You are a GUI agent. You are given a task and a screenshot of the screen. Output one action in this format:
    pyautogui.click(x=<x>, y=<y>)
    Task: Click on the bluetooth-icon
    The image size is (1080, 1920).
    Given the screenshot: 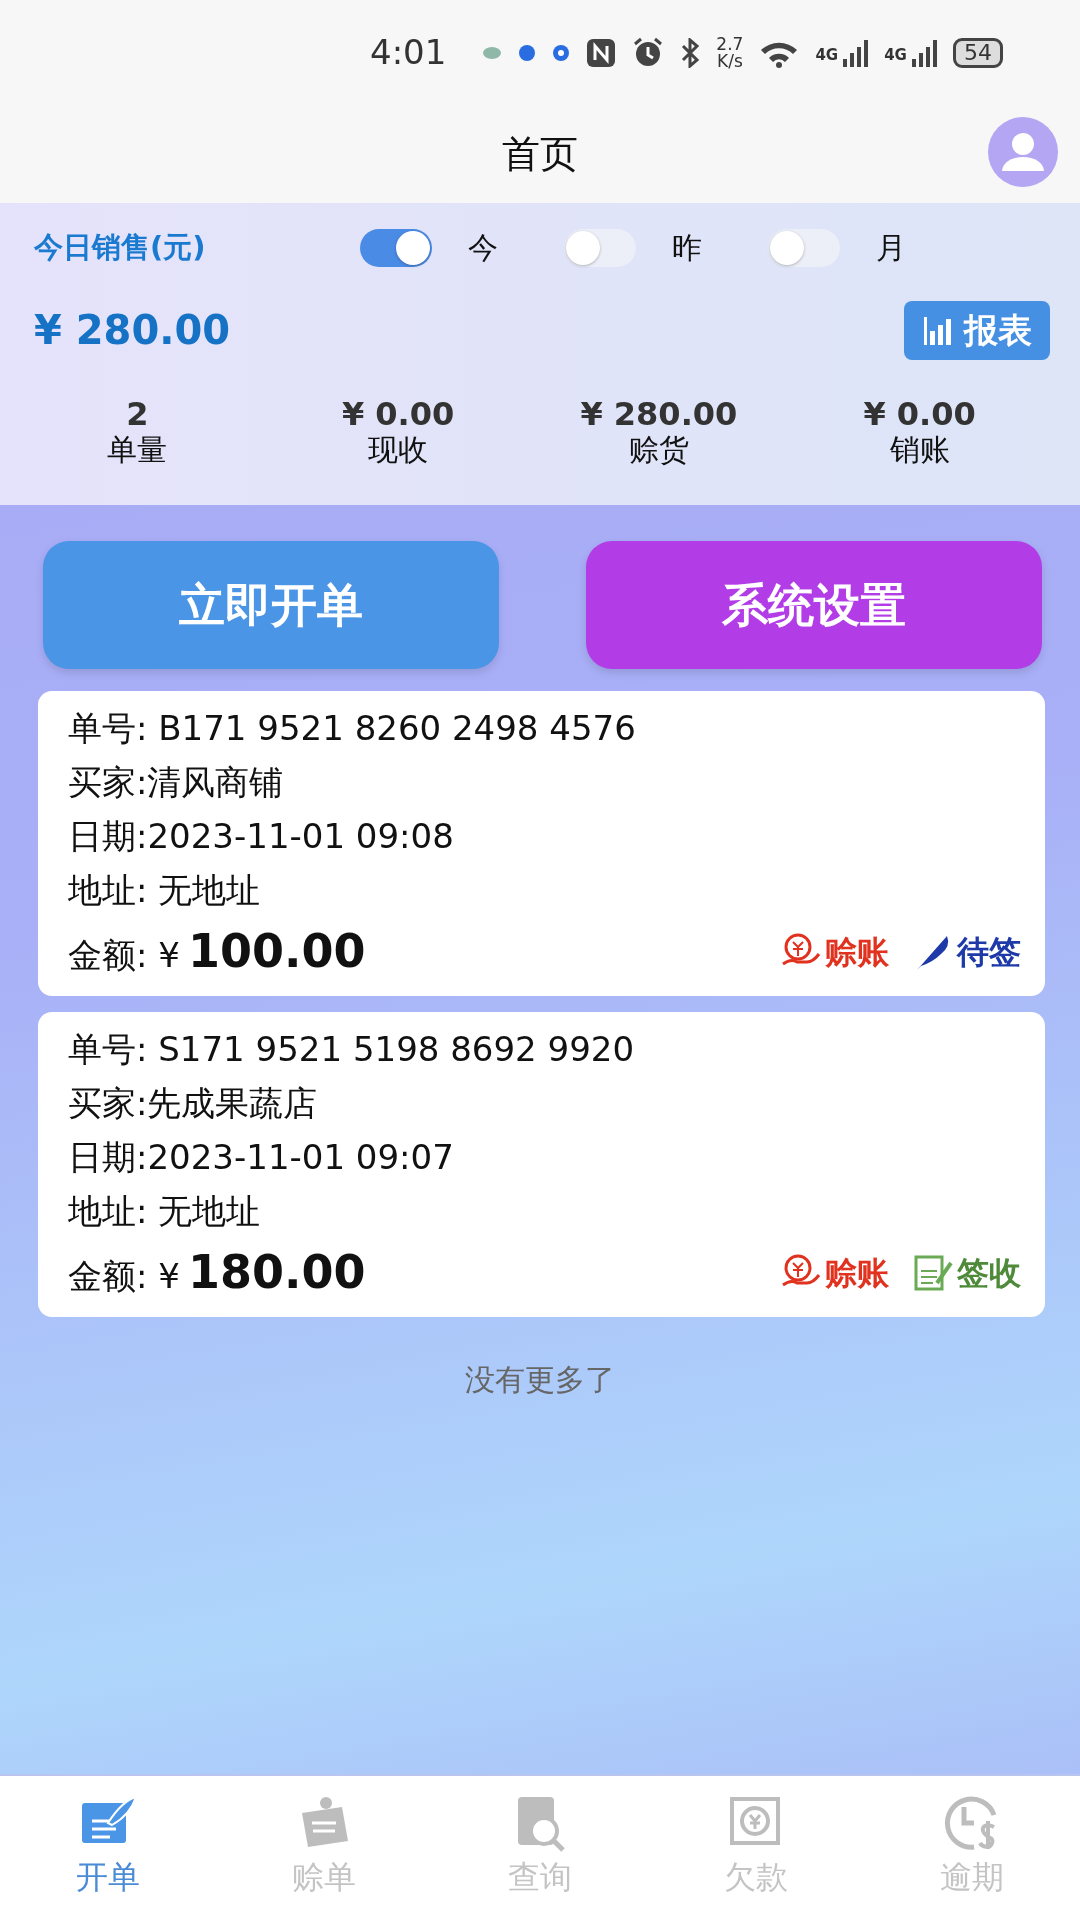 What is the action you would take?
    pyautogui.click(x=690, y=52)
    